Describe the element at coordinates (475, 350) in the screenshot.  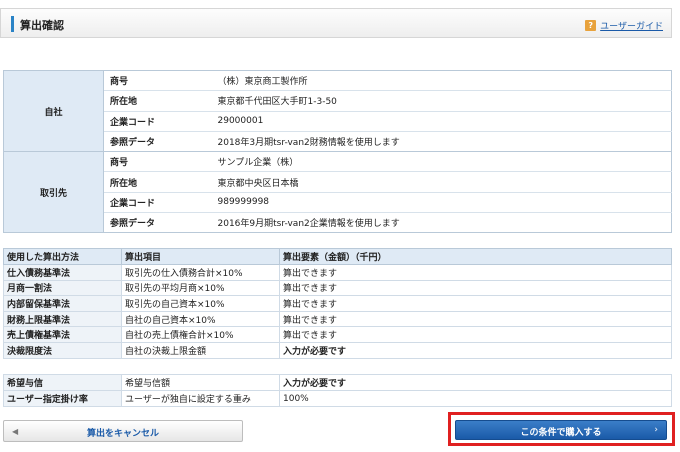
I see `method-status: 入力が必要です` at that location.